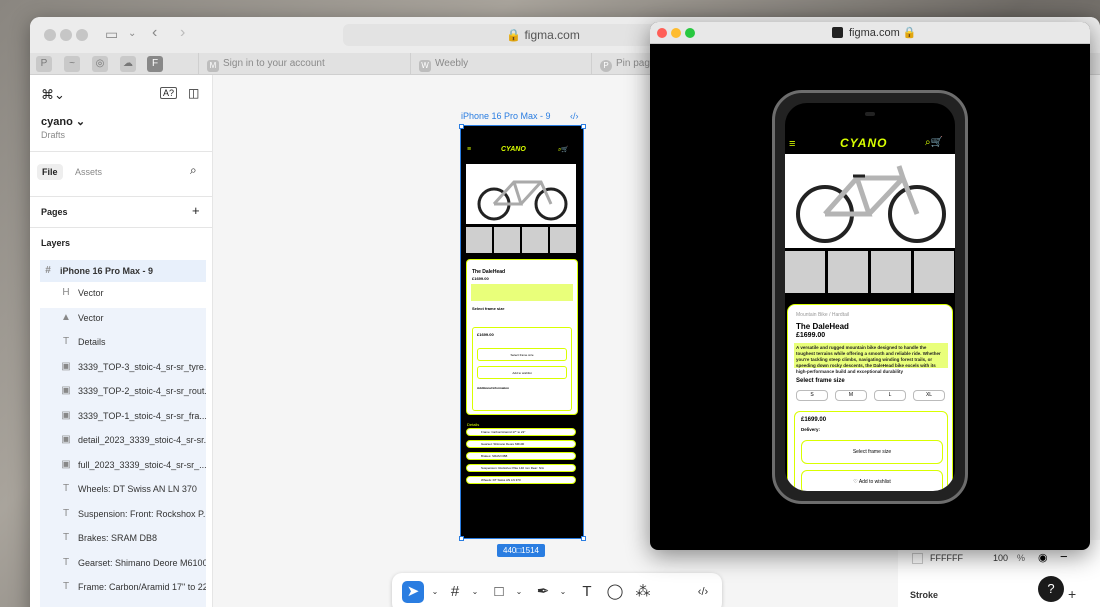 The width and height of the screenshot is (1100, 607). What do you see at coordinates (142, 562) in the screenshot?
I see `layer-name: Gearset: Shimano Deore M6100` at bounding box center [142, 562].